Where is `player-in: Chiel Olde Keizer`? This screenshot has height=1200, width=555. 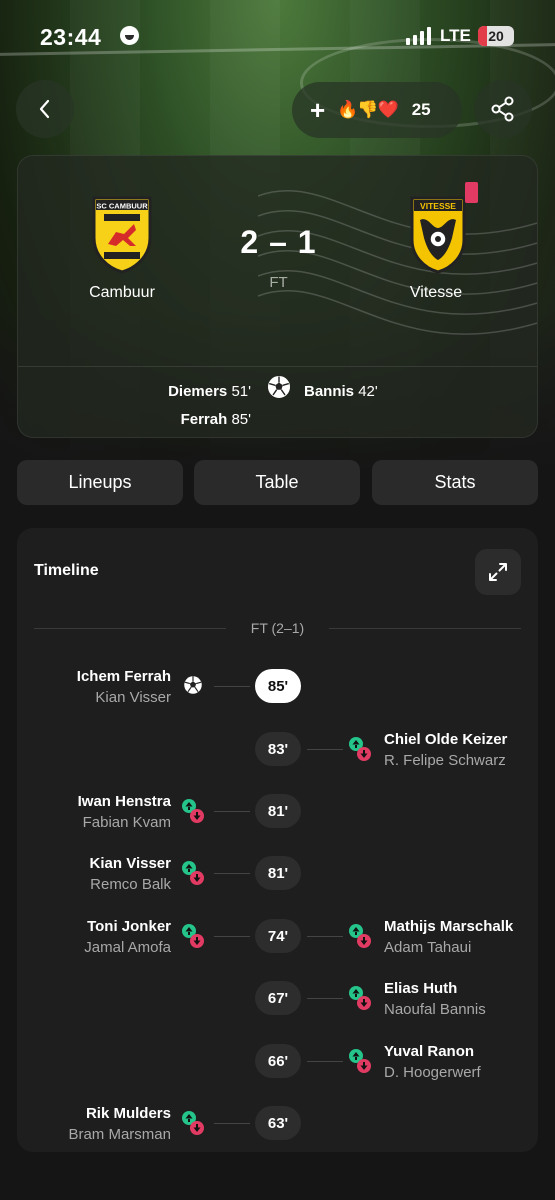 player-in: Chiel Olde Keizer is located at coordinates (446, 739).